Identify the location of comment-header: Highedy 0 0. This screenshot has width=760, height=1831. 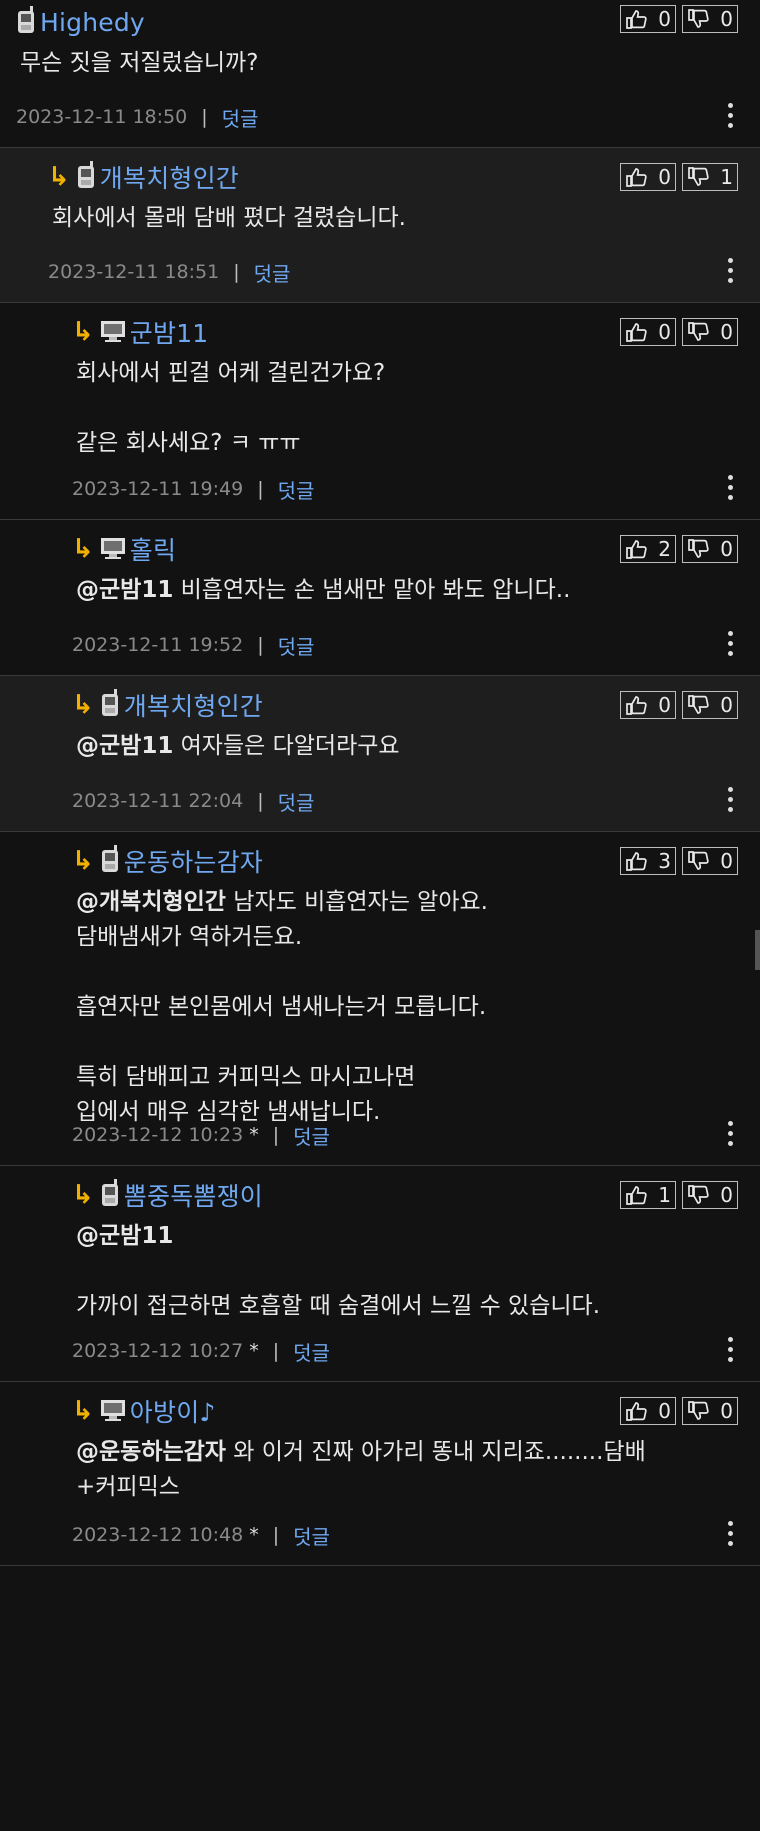
(388, 22).